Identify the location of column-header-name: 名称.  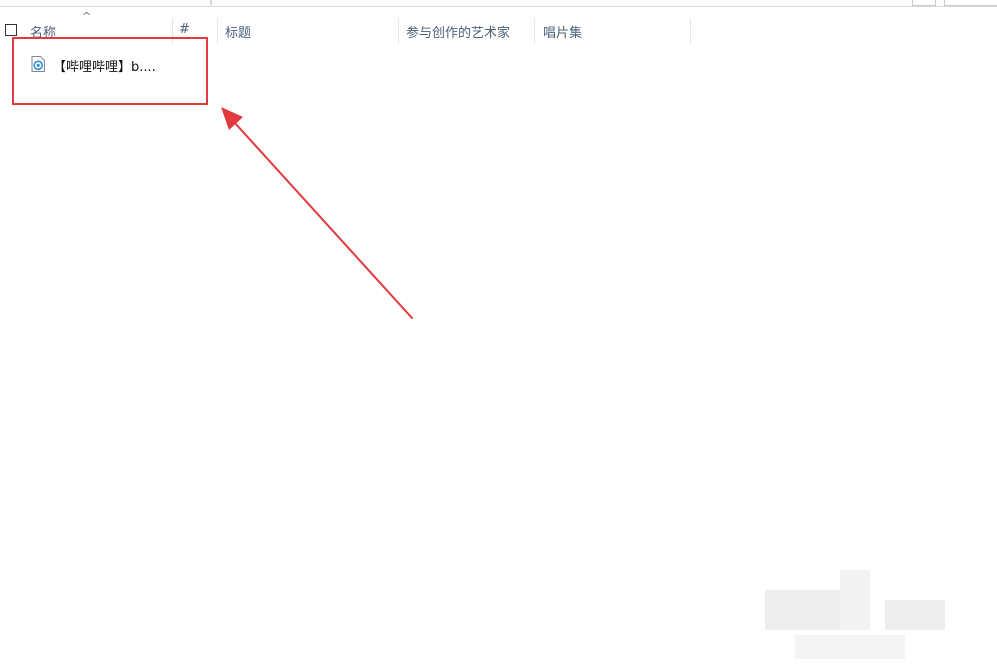
(43, 31).